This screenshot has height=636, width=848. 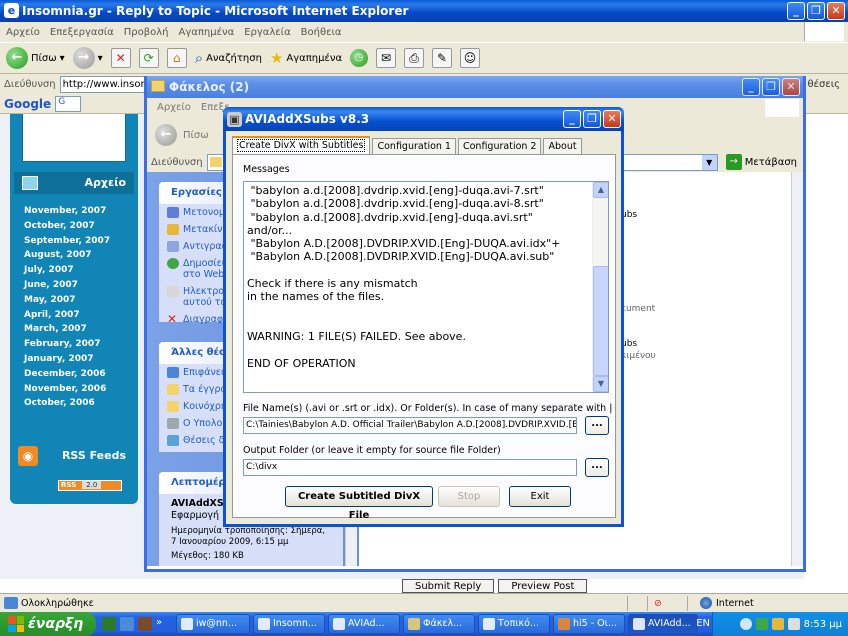 What do you see at coordinates (816, 11) in the screenshot?
I see `maximize-button: ❐` at bounding box center [816, 11].